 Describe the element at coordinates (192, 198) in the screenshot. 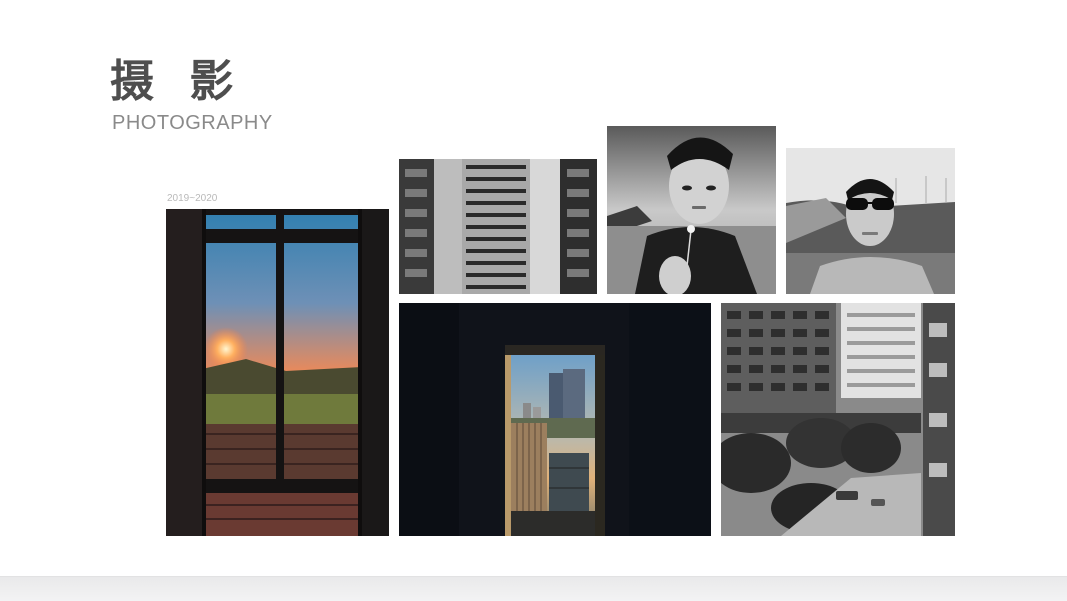

I see `date-range-label: 2019~2020` at that location.